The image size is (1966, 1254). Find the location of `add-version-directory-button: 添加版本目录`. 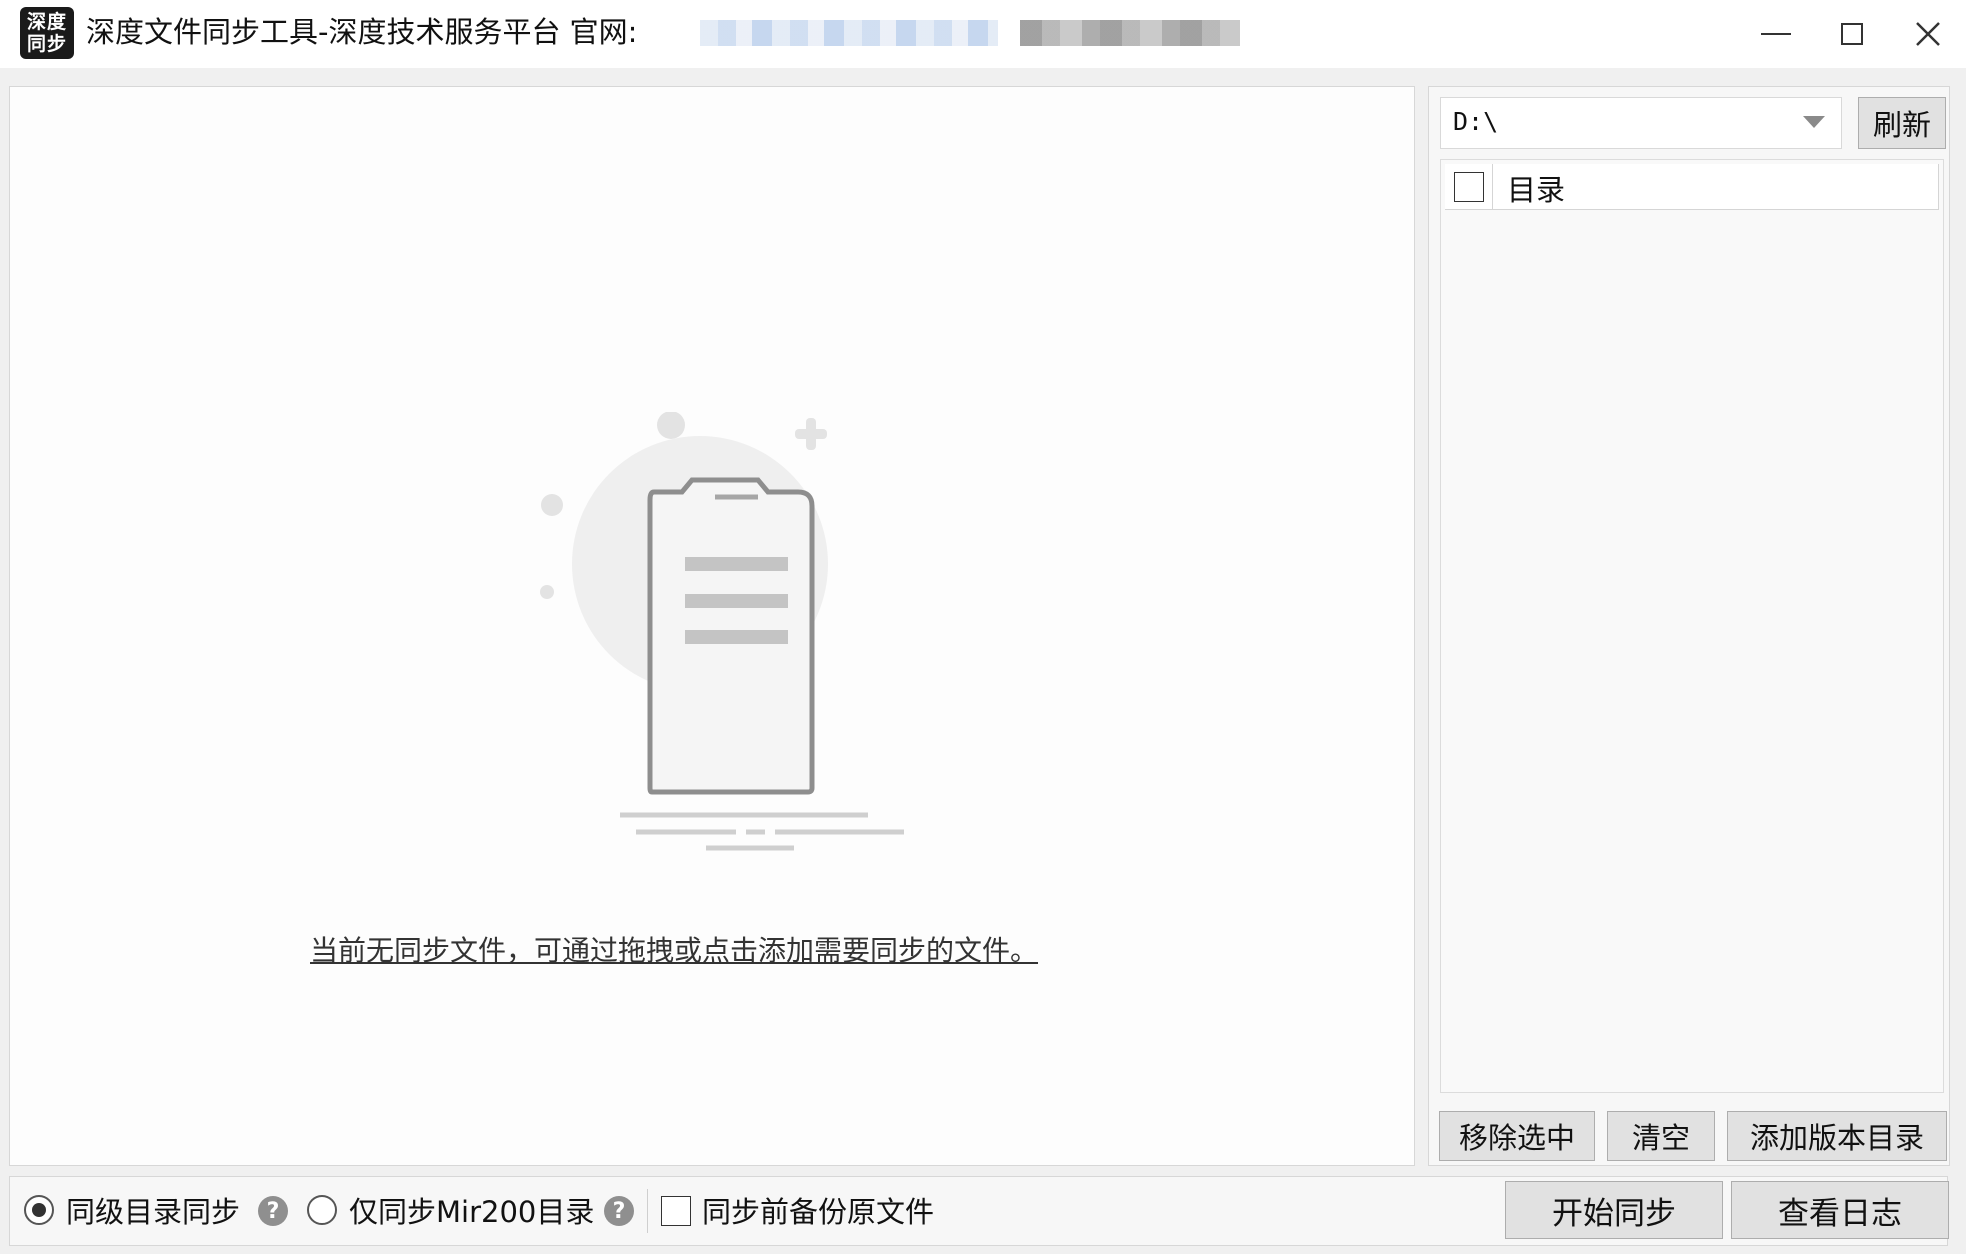

add-version-directory-button: 添加版本目录 is located at coordinates (1837, 1136).